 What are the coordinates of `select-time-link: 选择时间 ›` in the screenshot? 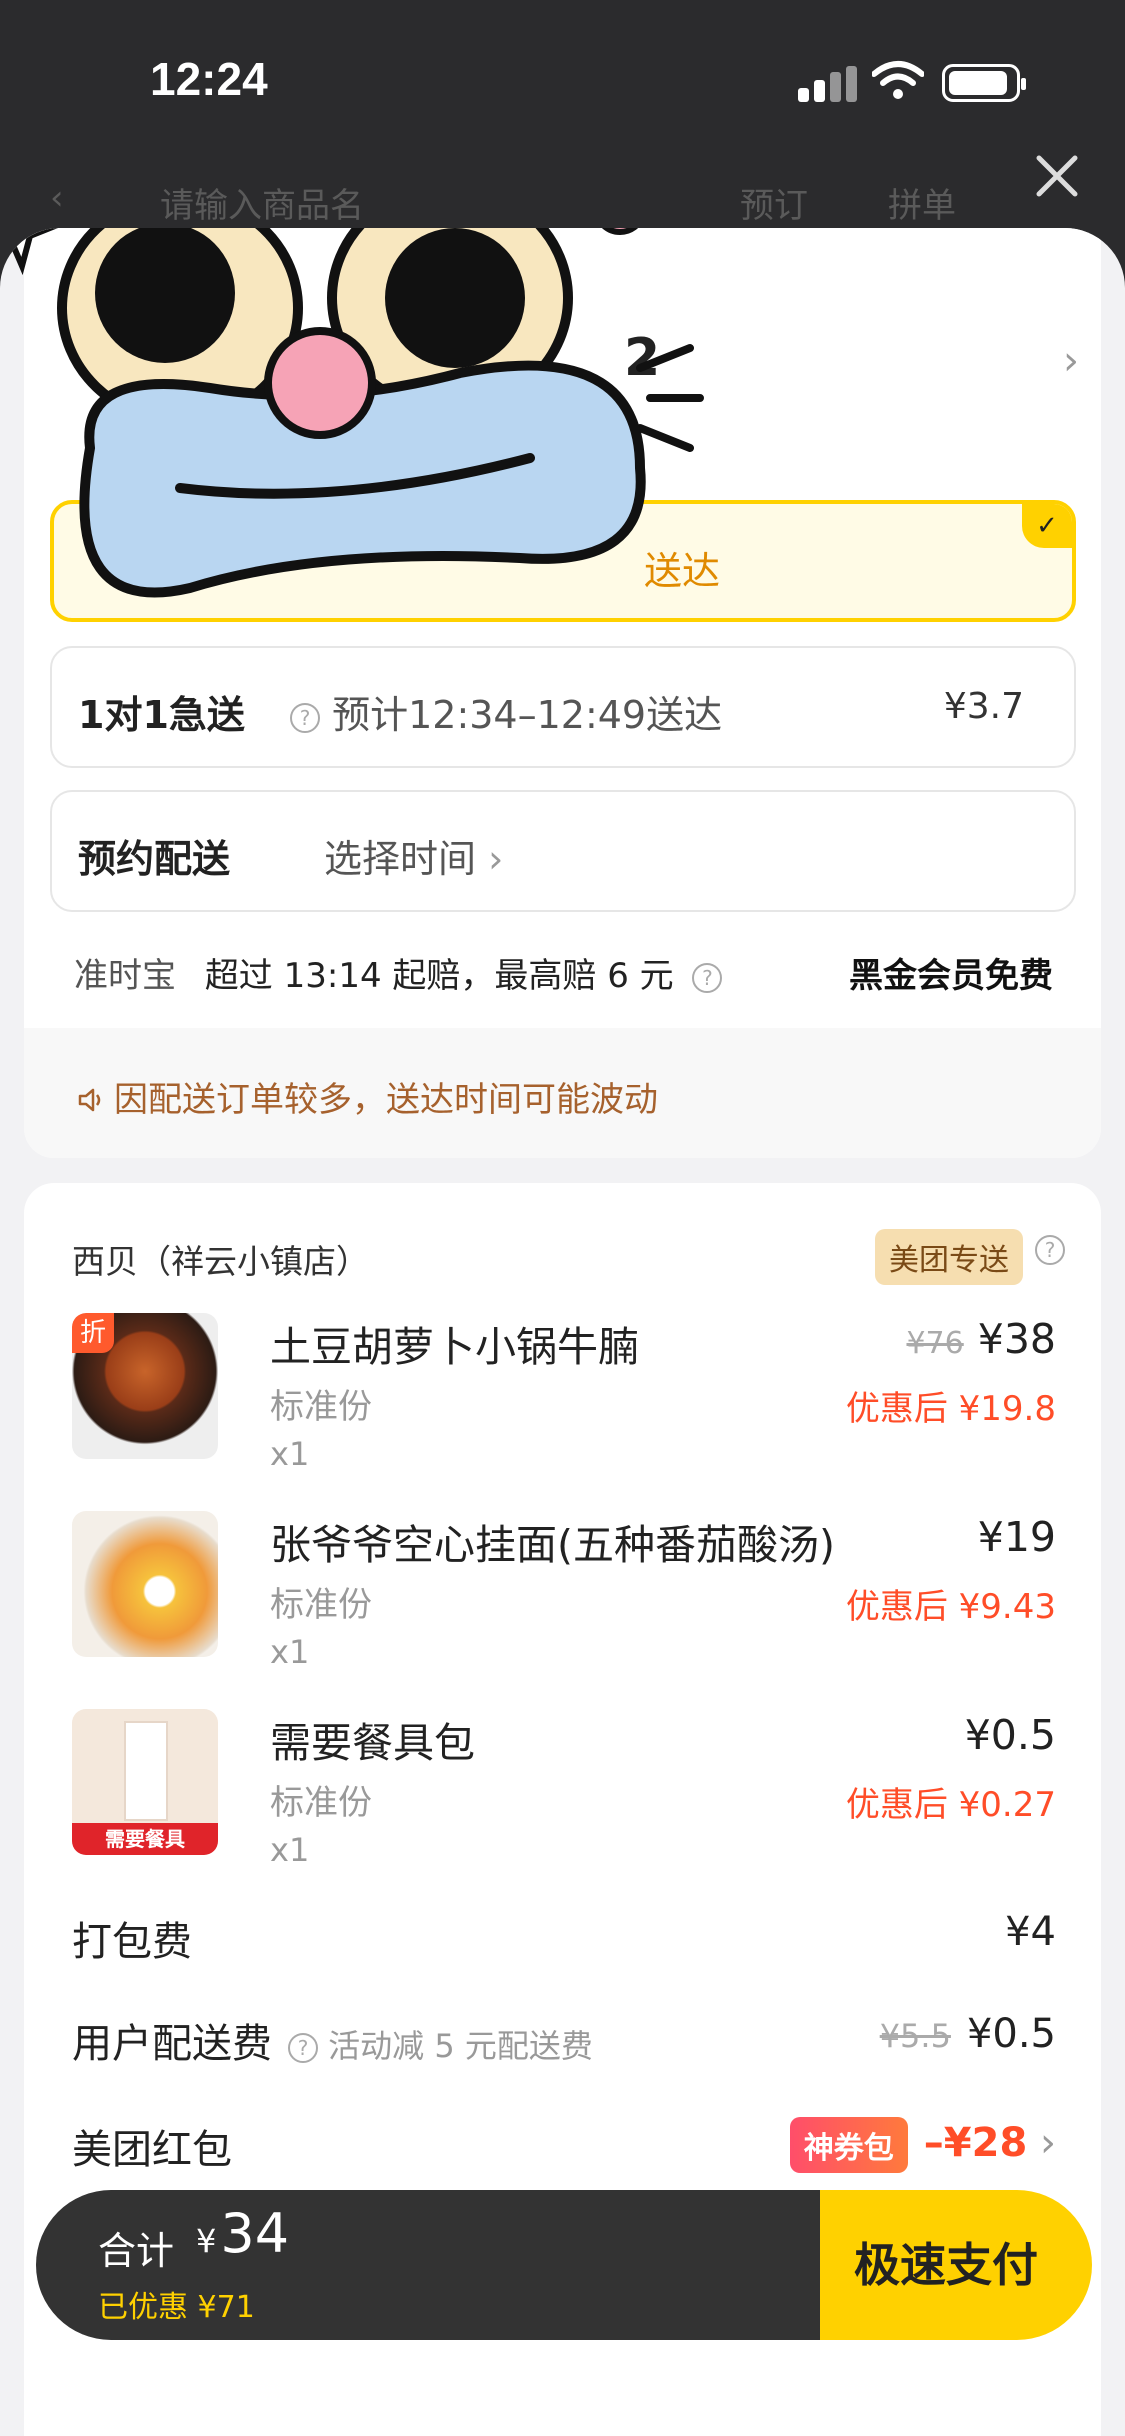 It's located at (413, 855).